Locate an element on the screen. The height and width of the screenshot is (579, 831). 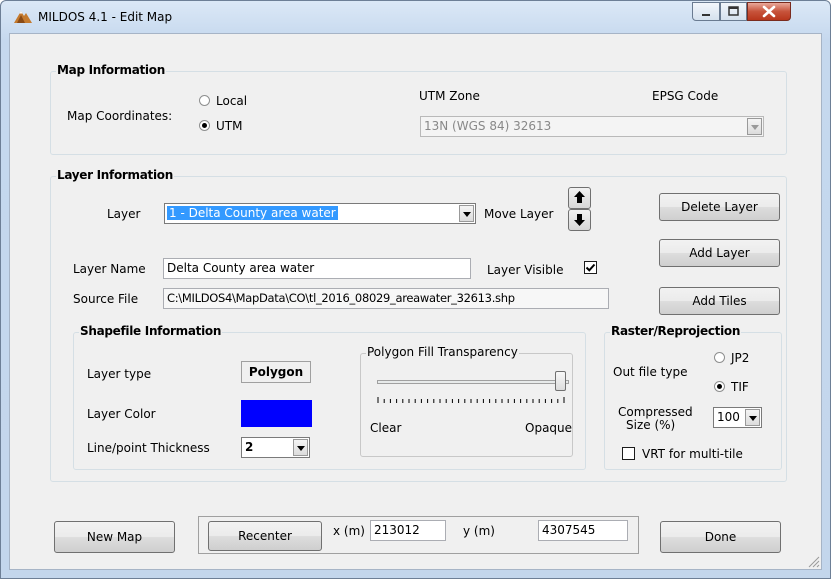
layer-name-label: Layer Name is located at coordinates (109, 269).